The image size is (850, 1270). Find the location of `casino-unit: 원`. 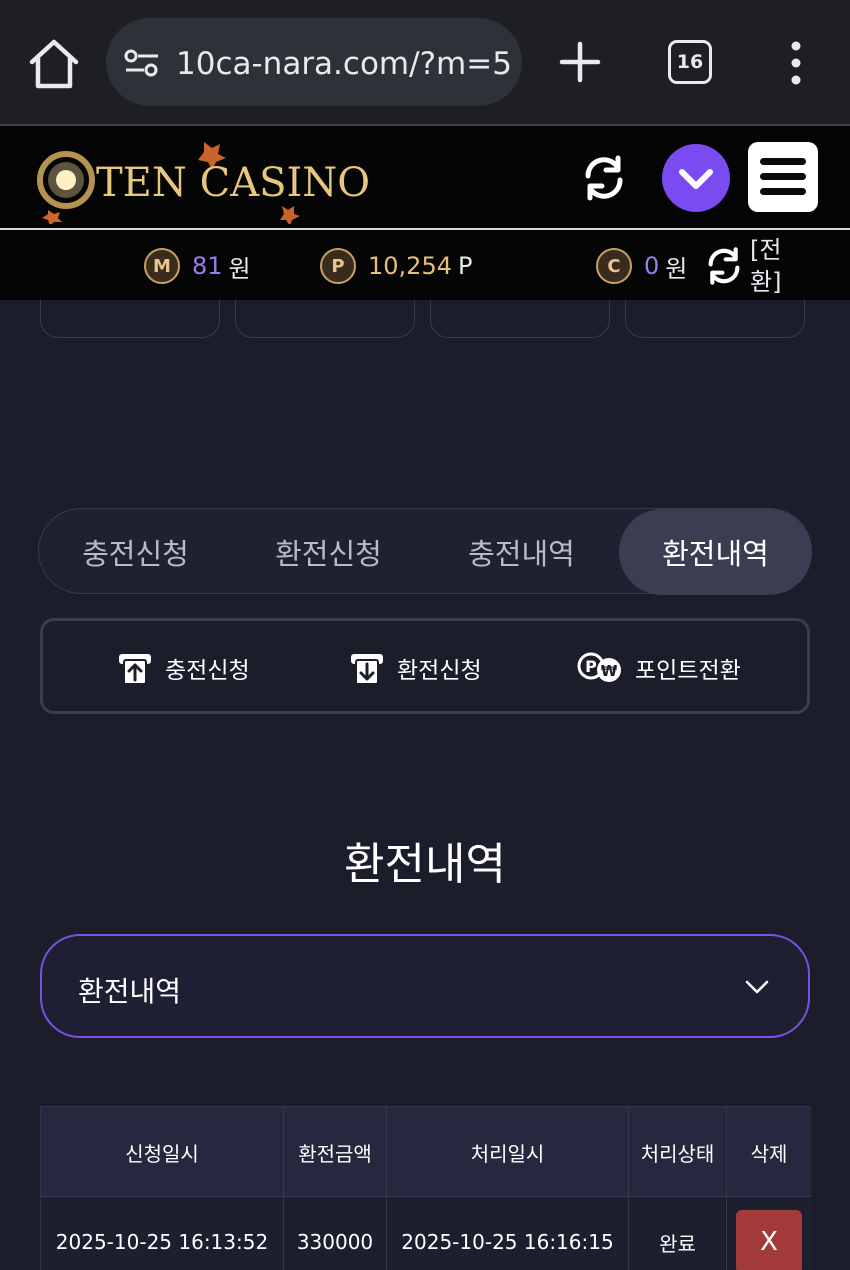

casino-unit: 원 is located at coordinates (676, 268).